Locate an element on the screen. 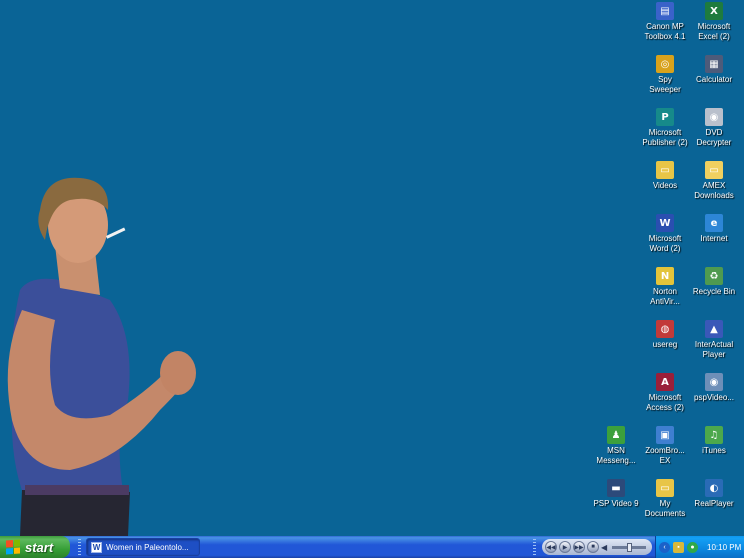  internet-explorer-icon: e is located at coordinates (714, 223).